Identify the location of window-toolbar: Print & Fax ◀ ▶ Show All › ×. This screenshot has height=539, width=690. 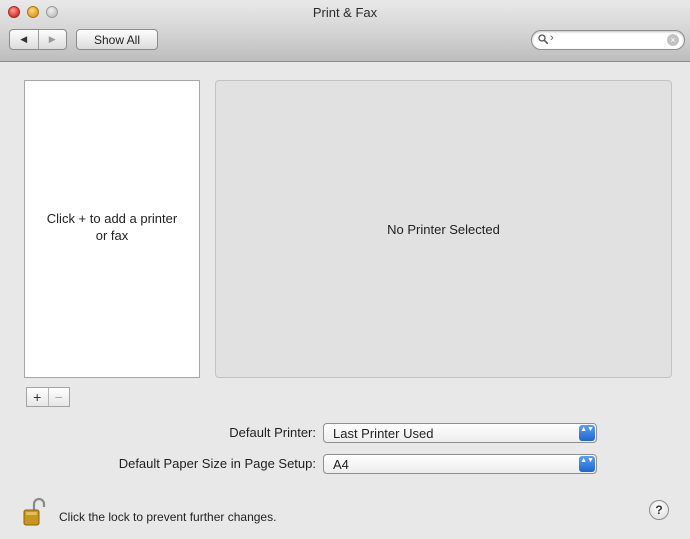
(345, 31).